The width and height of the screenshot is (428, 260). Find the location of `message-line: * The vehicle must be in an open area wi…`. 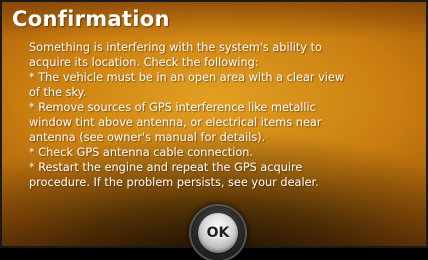

message-line: * The vehicle must be in an open area wi… is located at coordinates (187, 77).